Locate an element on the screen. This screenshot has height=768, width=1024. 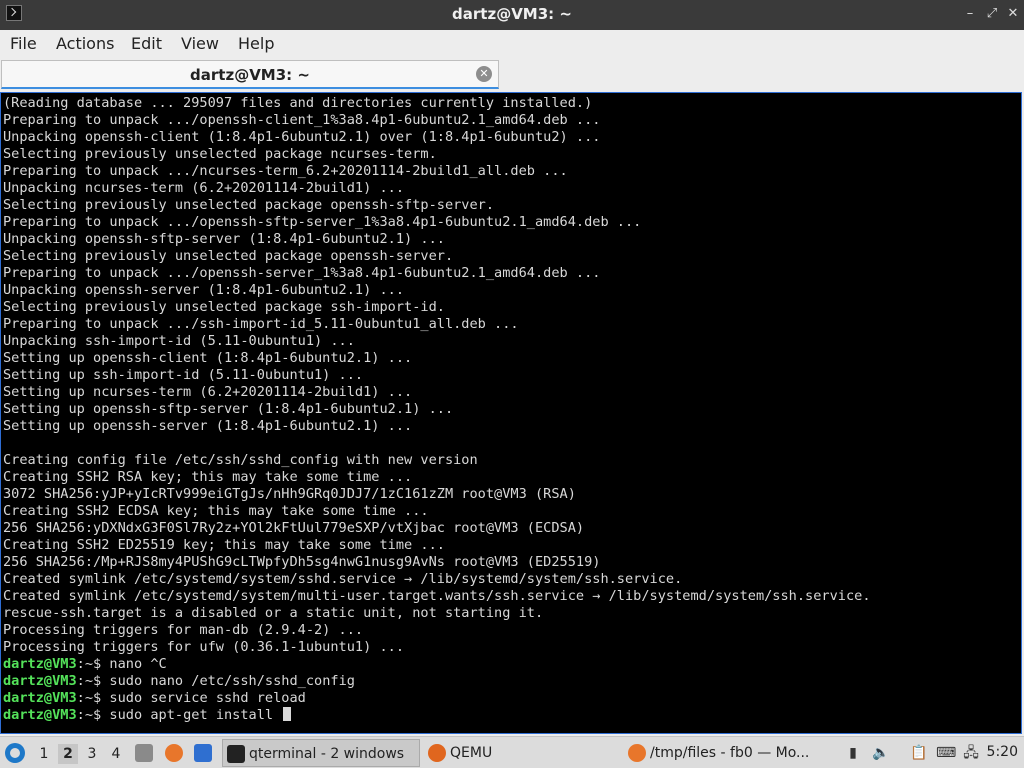
task-qemu: QEMU is located at coordinates (522, 753).